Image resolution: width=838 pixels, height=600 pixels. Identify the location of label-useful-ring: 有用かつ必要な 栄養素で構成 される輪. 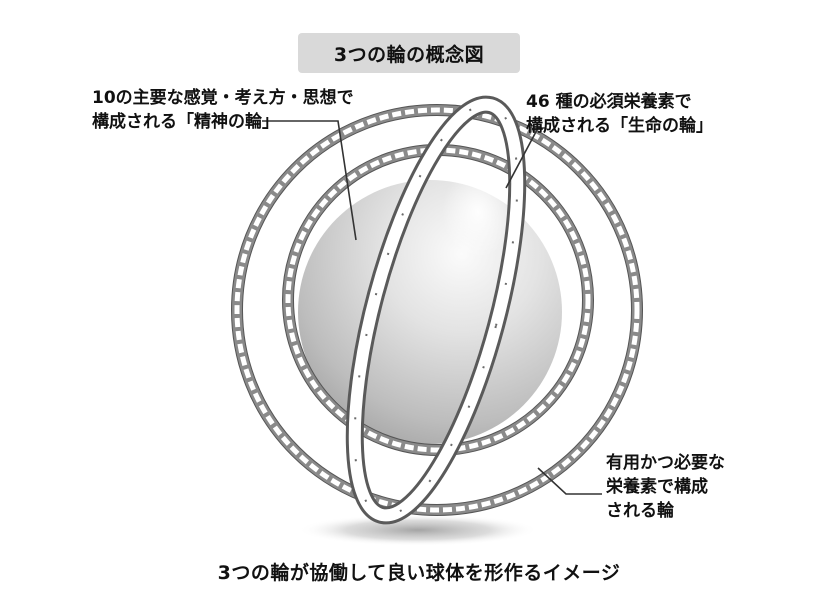
(665, 487).